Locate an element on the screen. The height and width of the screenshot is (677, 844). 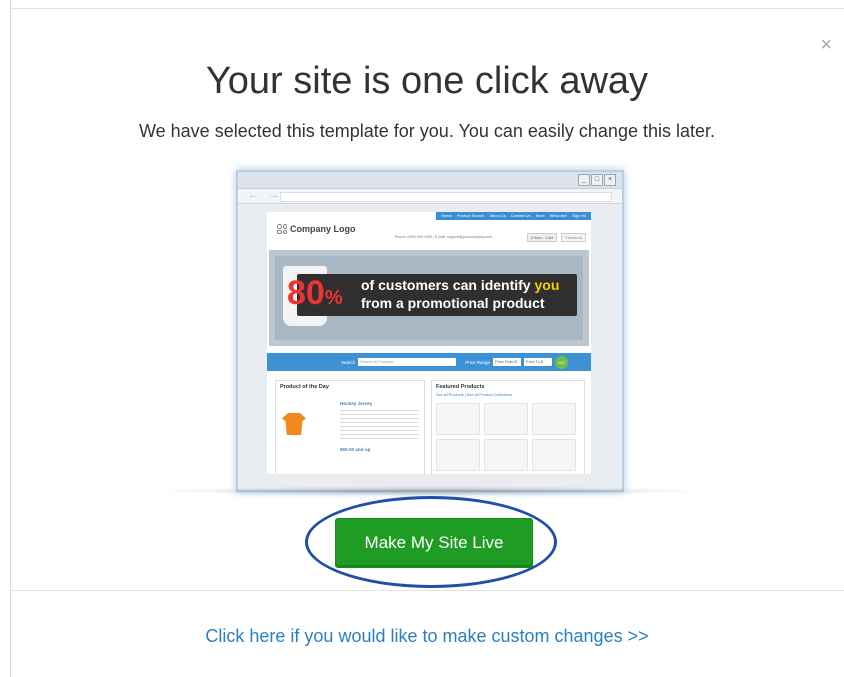
close-icon: × is located at coordinates (826, 45).